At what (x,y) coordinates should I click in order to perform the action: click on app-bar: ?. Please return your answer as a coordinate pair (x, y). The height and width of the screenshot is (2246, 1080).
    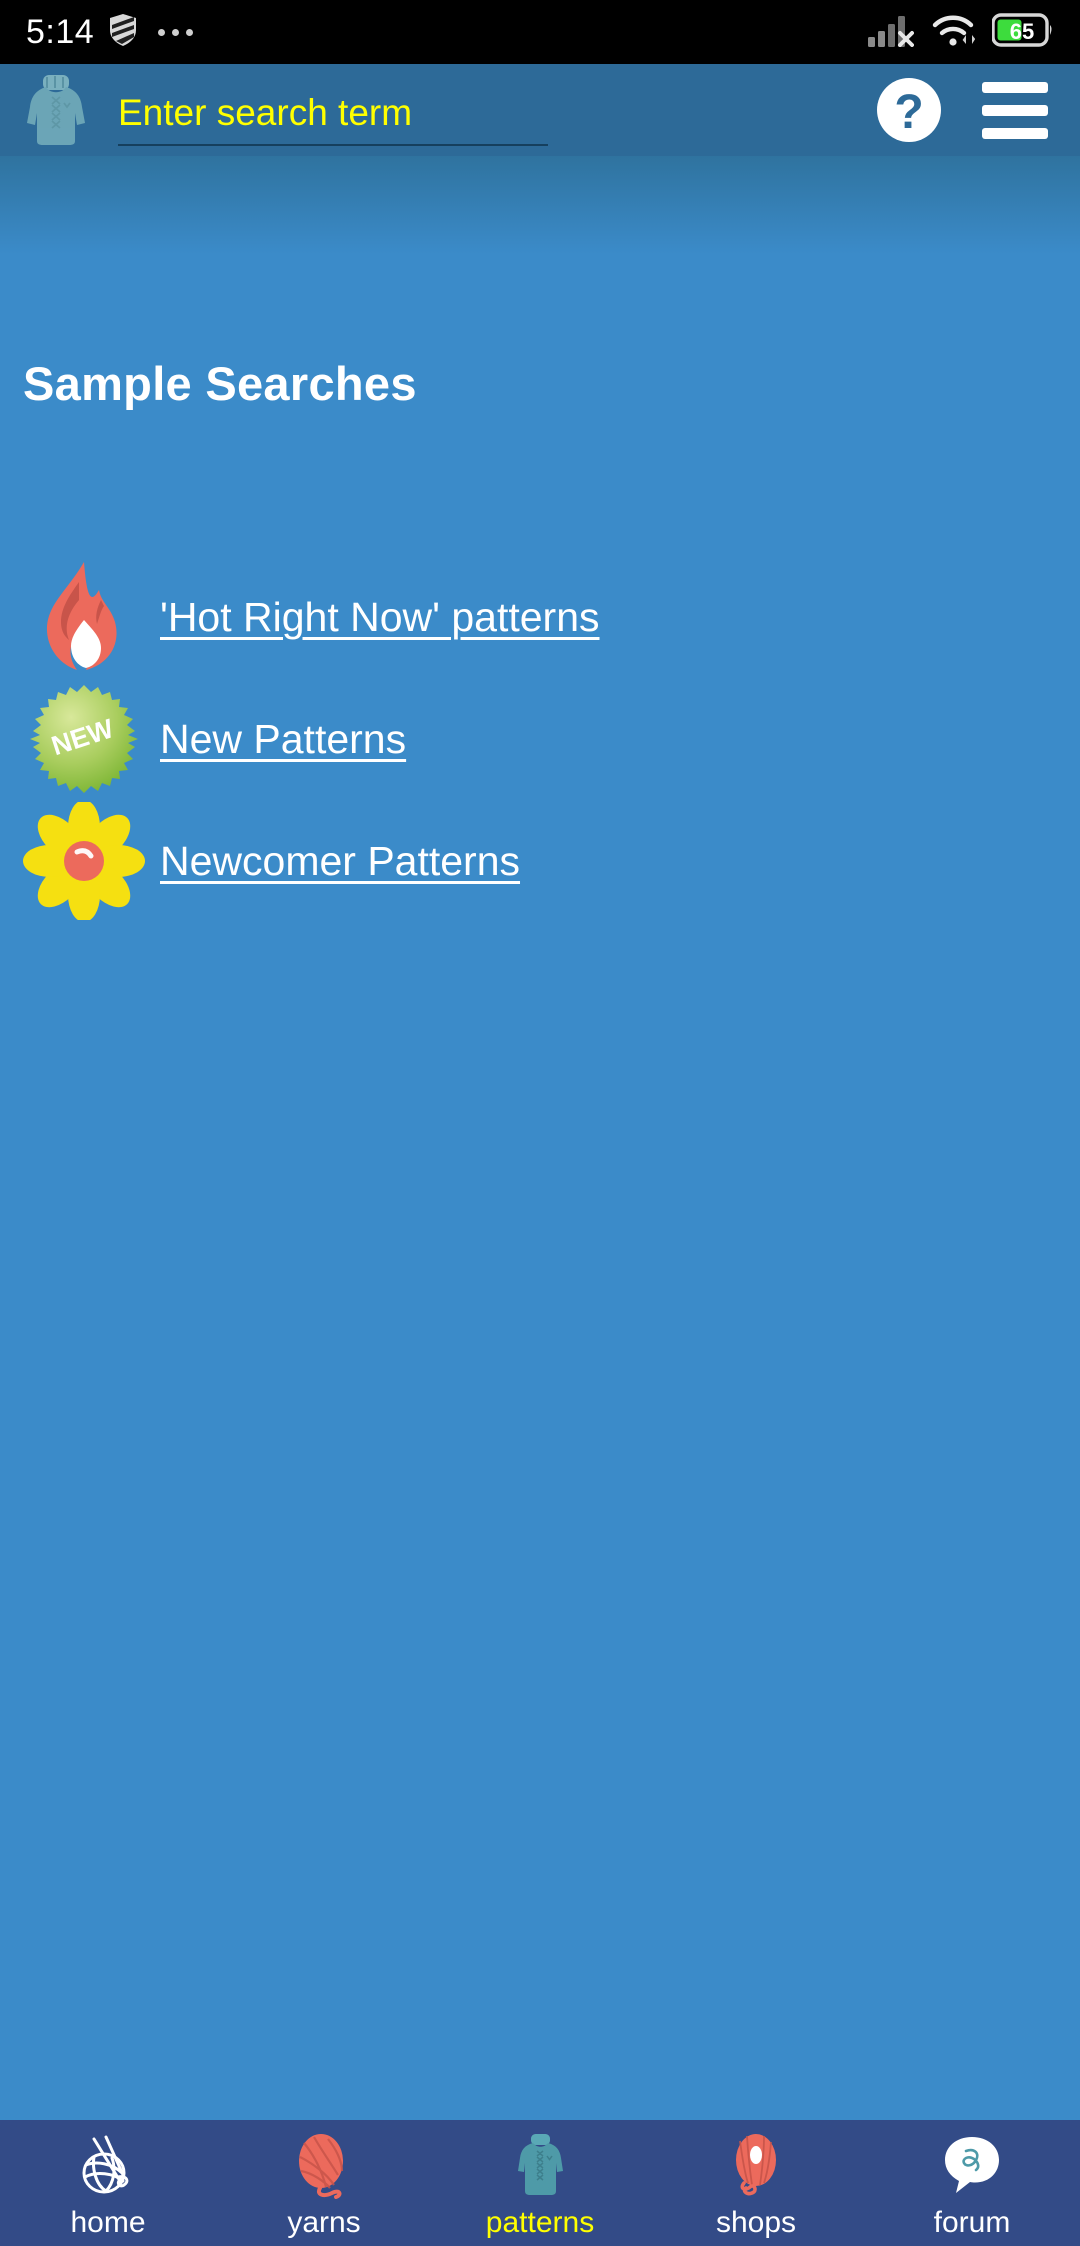
    Looking at the image, I should click on (540, 110).